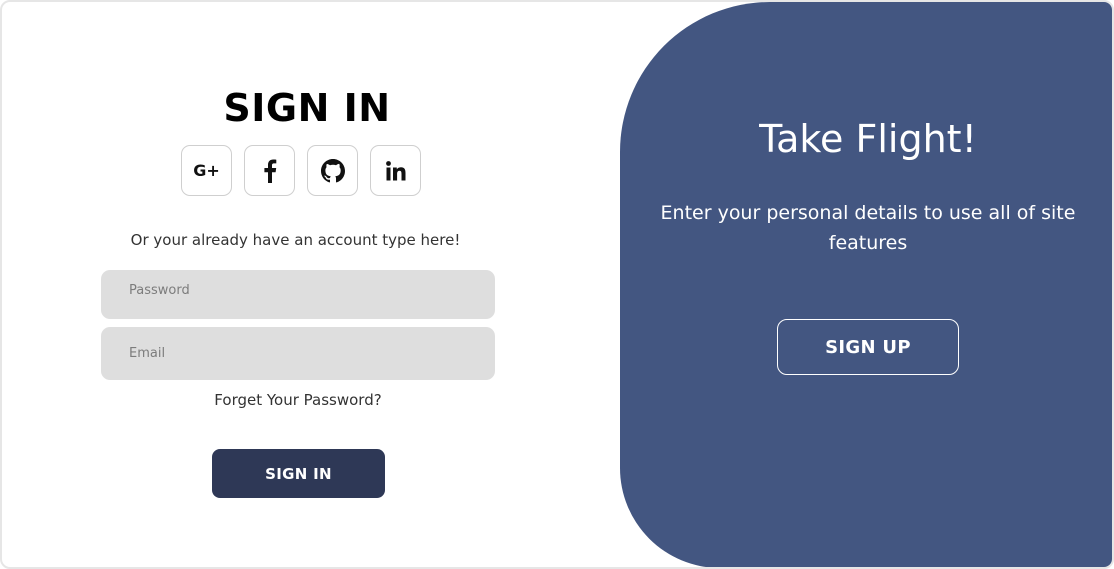  Describe the element at coordinates (298, 400) in the screenshot. I see `forgot-password-link: Forget Your Password?` at that location.